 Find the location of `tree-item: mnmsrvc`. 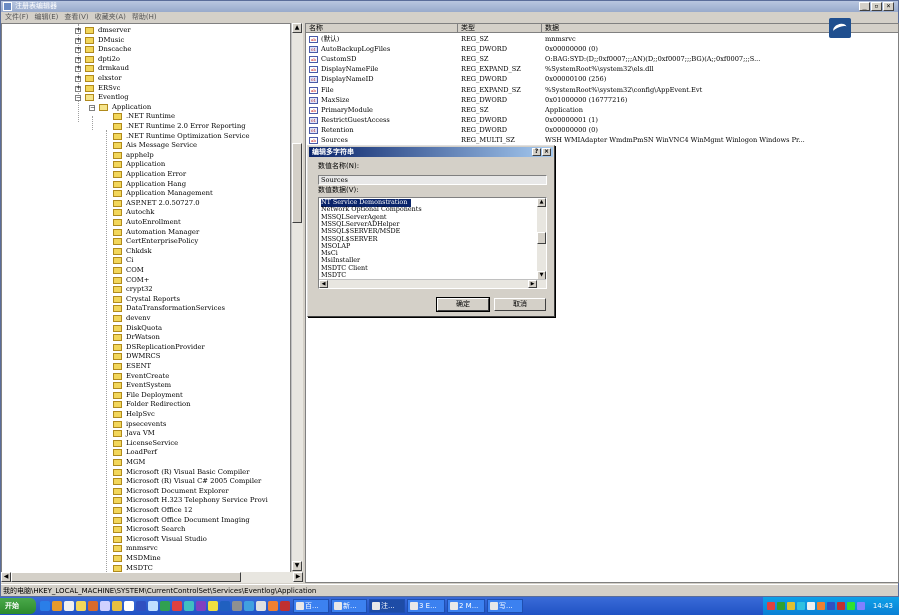

tree-item: mnmsrvc is located at coordinates (146, 549).